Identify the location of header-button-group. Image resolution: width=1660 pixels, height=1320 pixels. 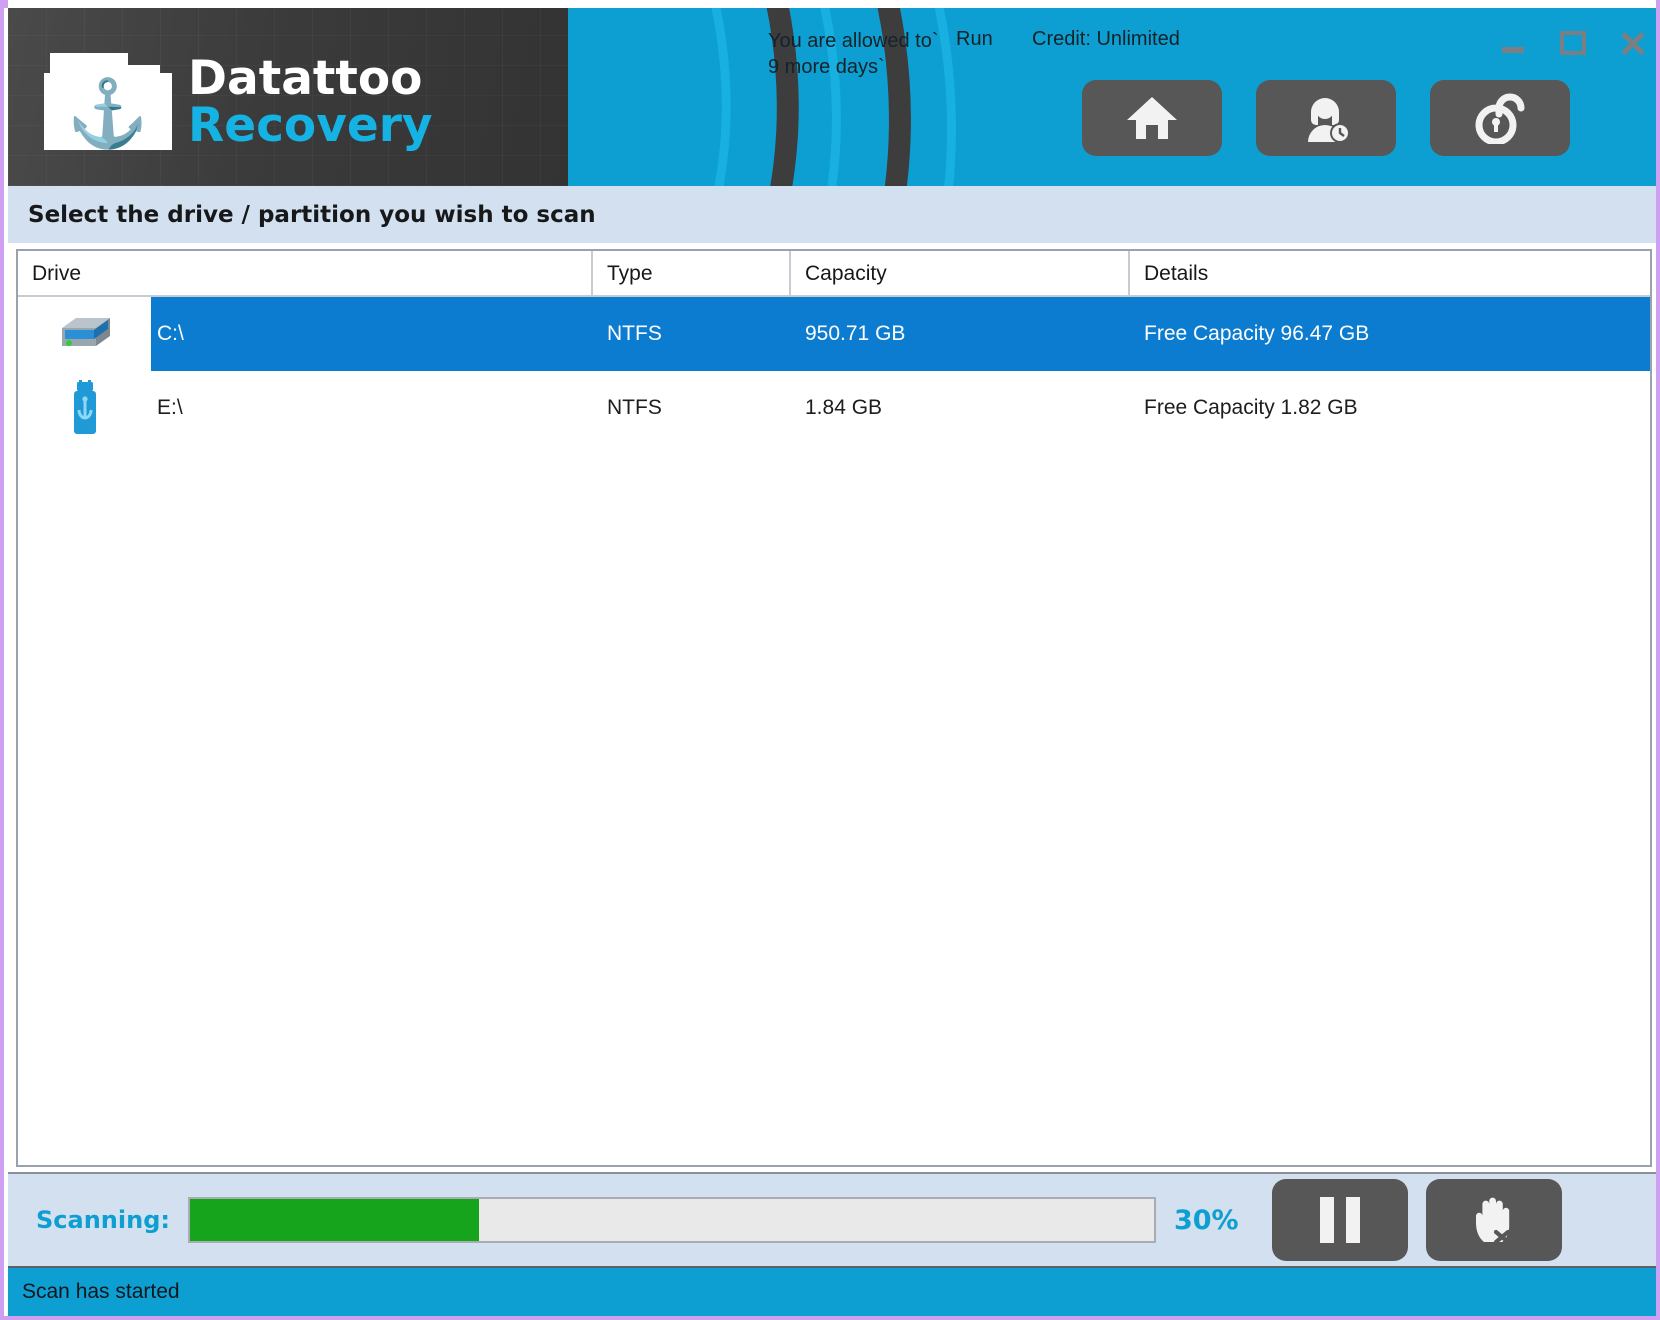
(1326, 118).